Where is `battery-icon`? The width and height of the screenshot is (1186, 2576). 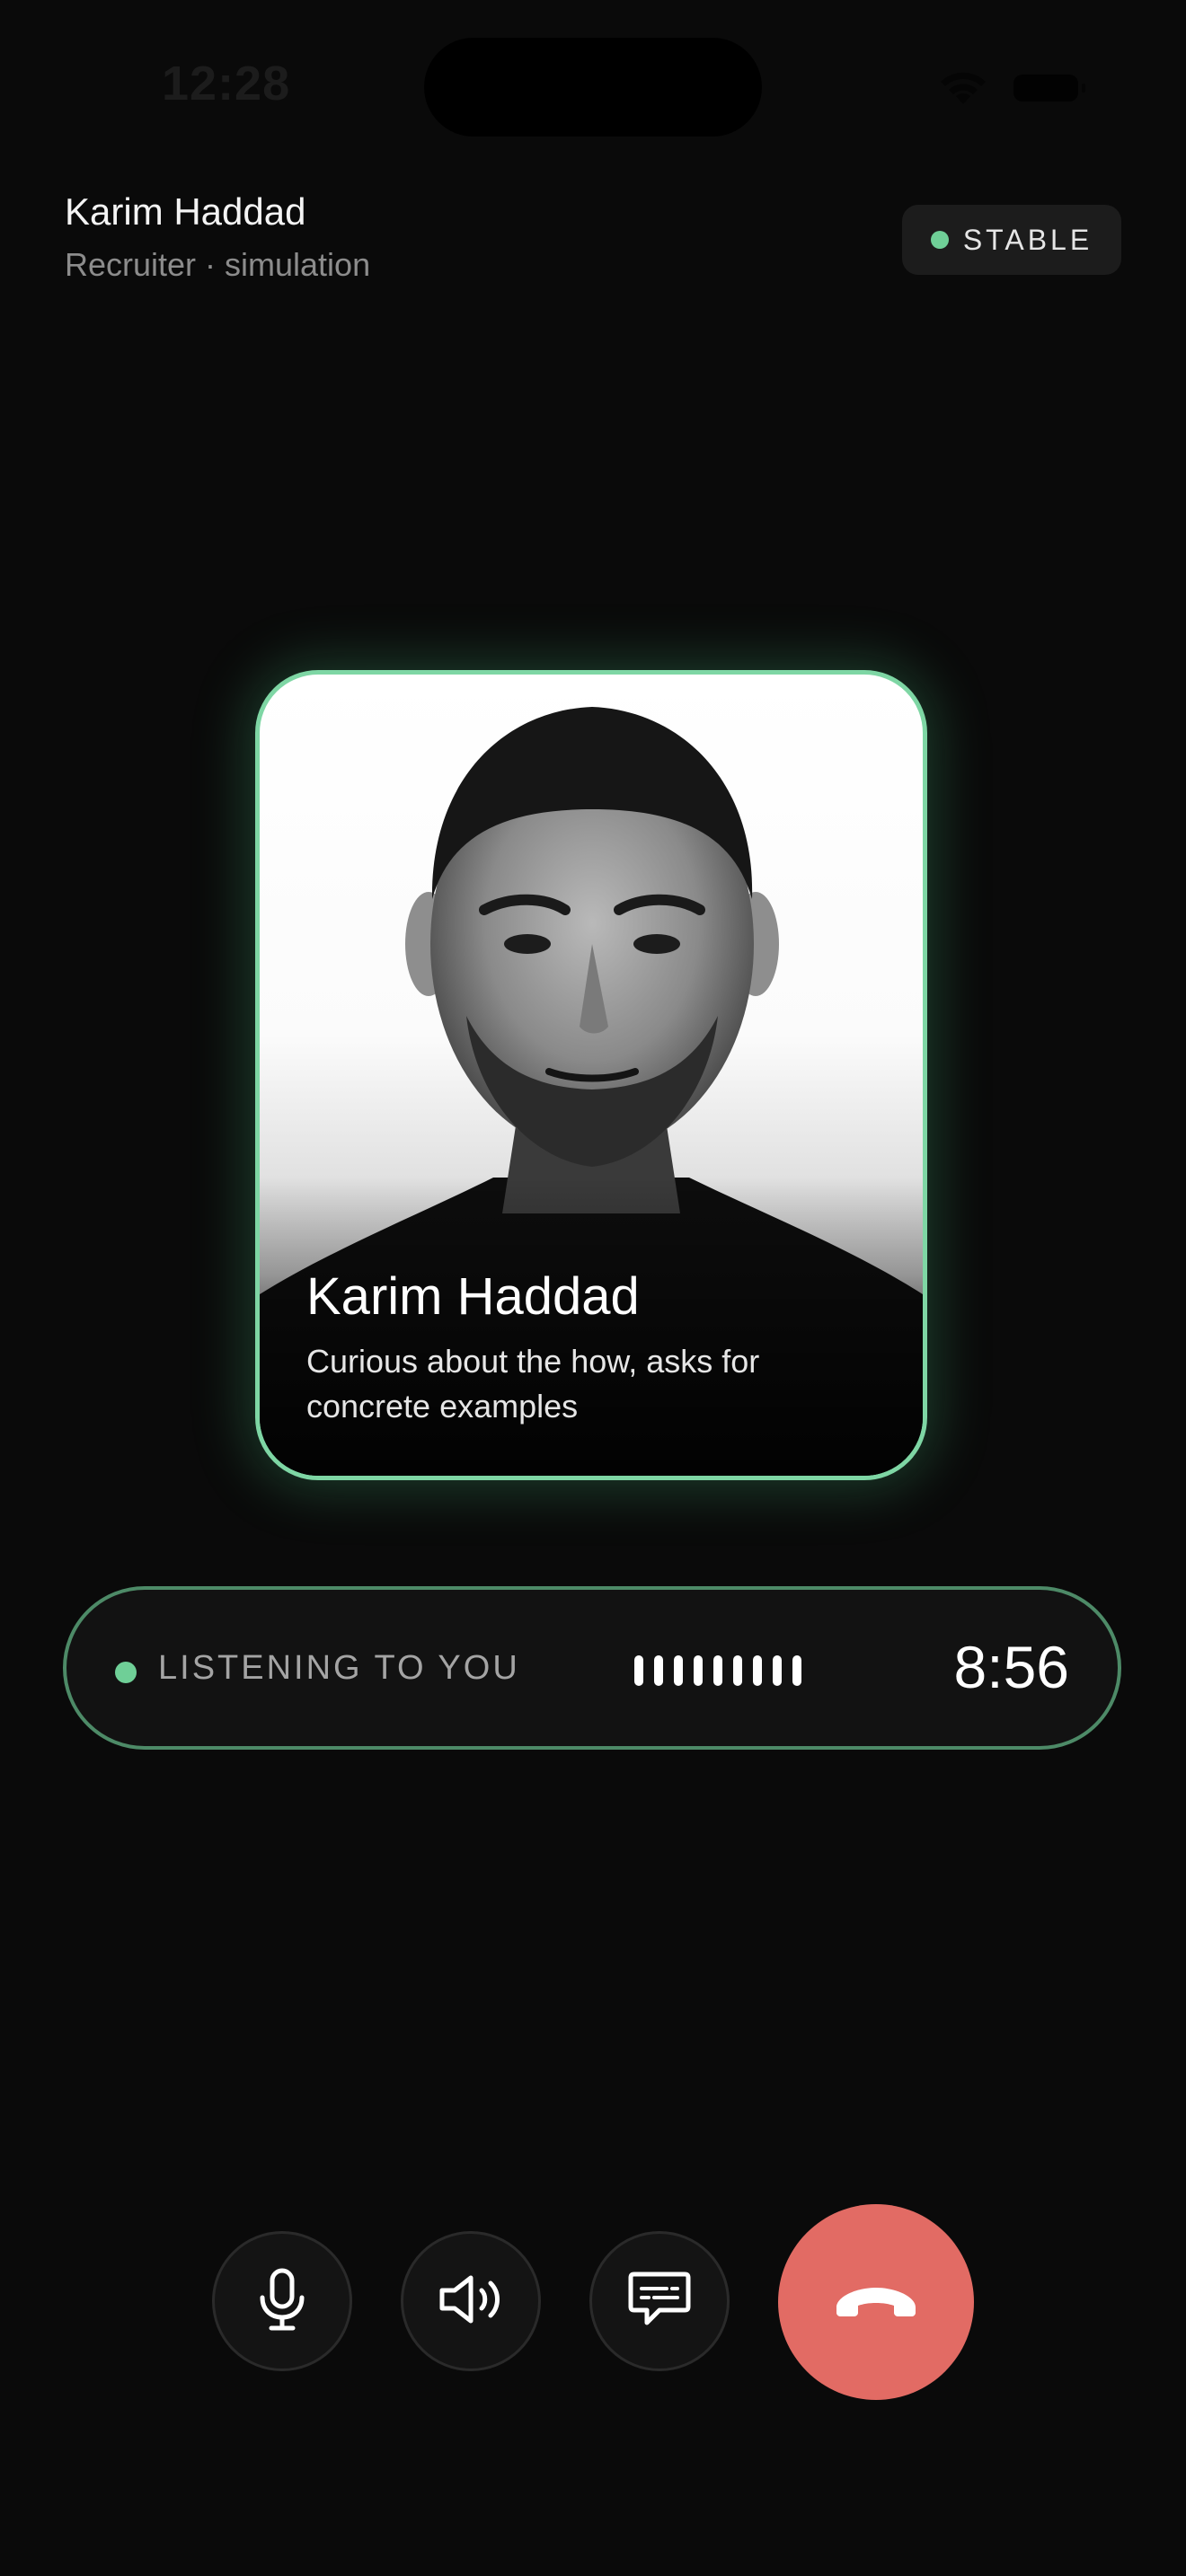 battery-icon is located at coordinates (1049, 88).